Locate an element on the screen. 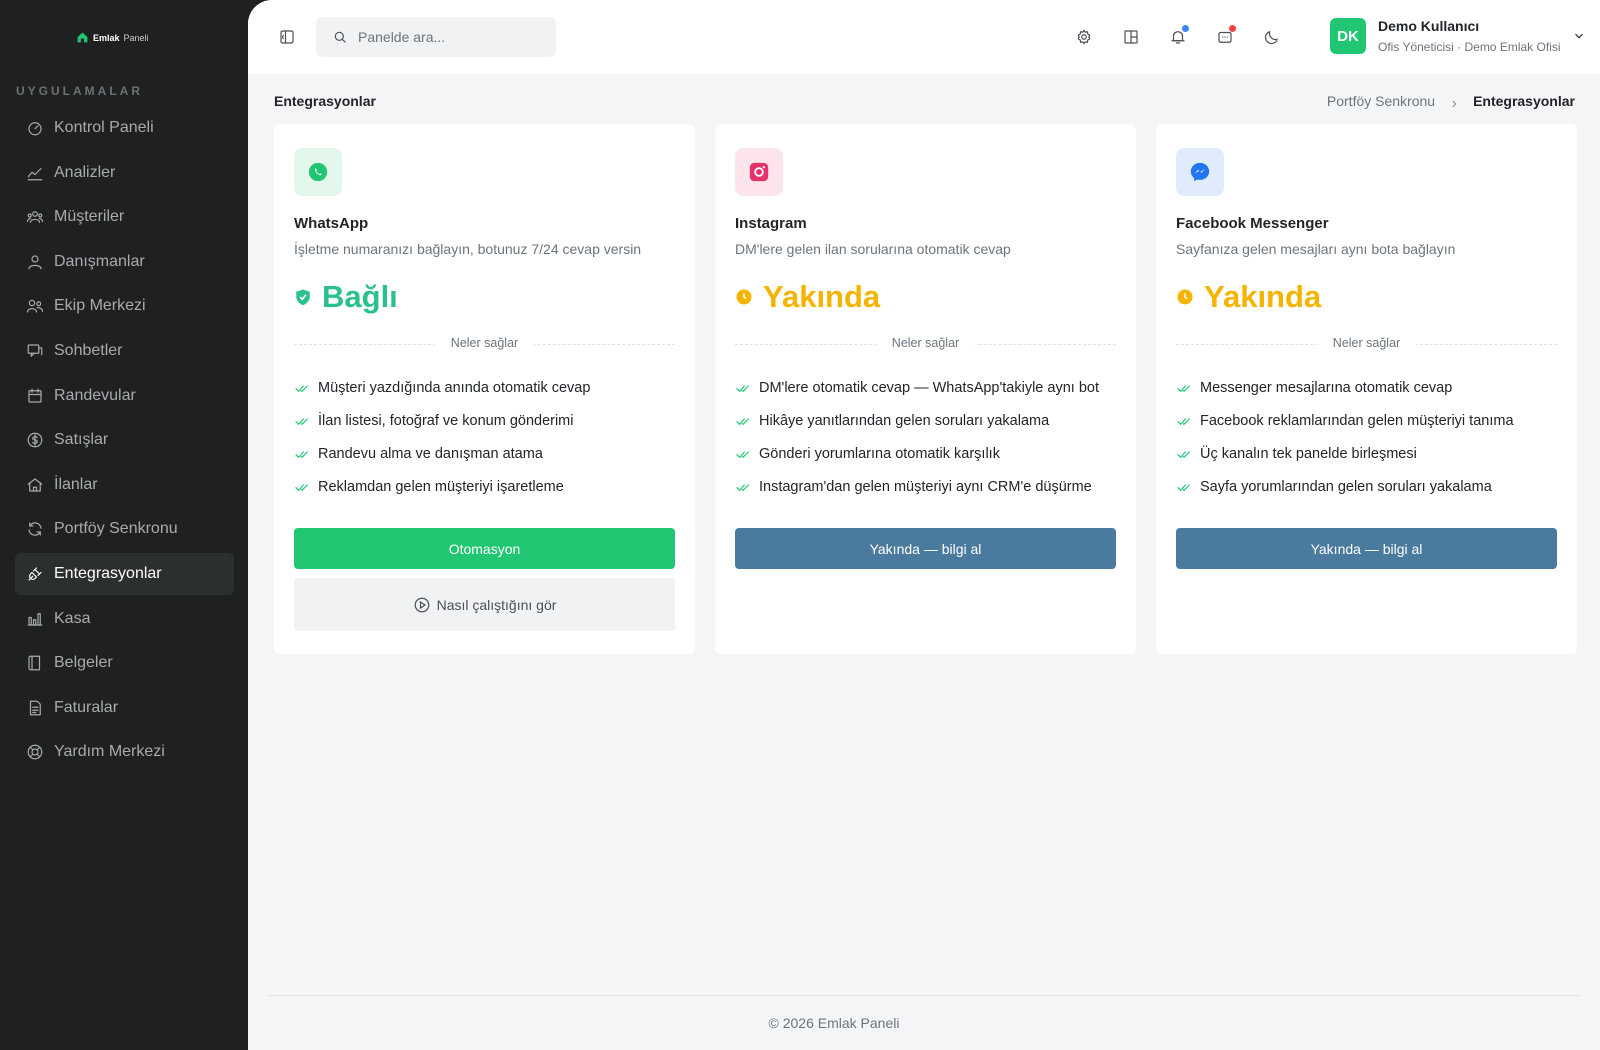 The height and width of the screenshot is (1050, 1600). how-it-works-button: Nasıl çalıştığını gör is located at coordinates (484, 604).